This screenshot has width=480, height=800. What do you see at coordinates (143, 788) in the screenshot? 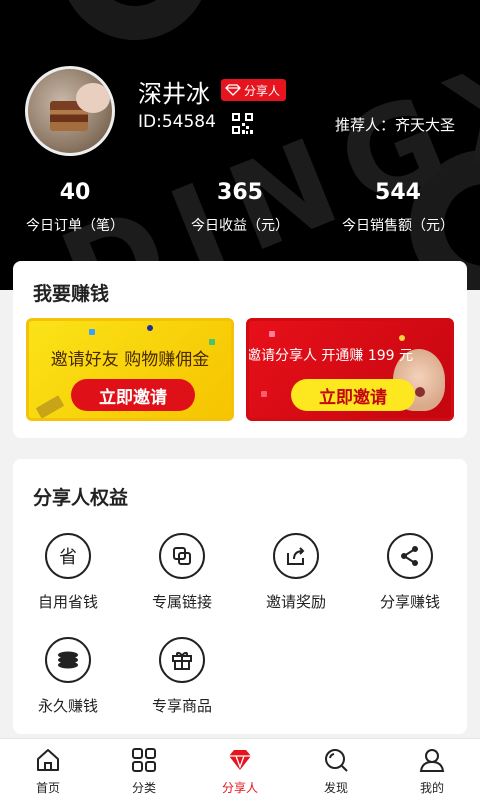
I see `tab-label: 分类` at bounding box center [143, 788].